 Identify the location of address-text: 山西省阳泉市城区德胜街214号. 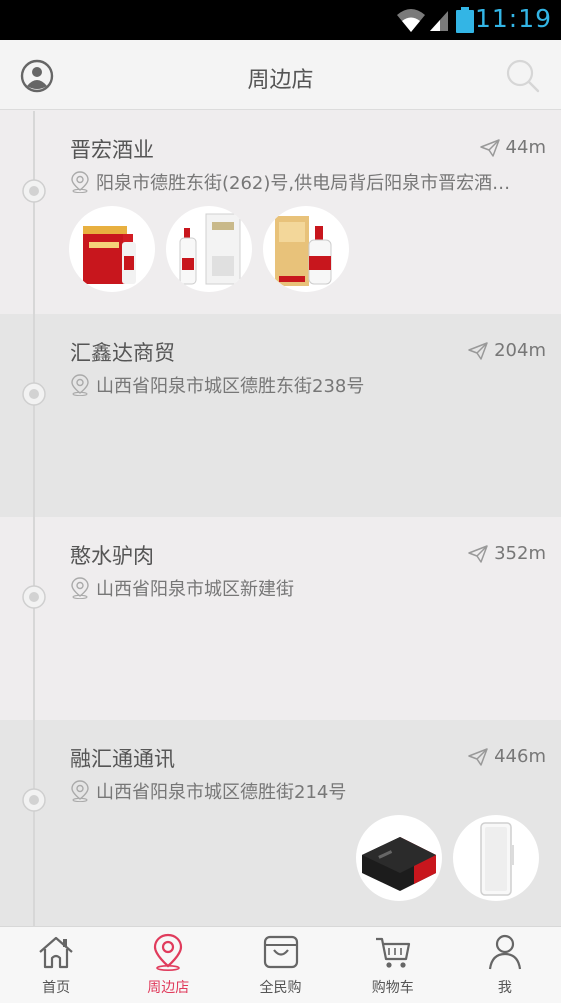
(221, 792).